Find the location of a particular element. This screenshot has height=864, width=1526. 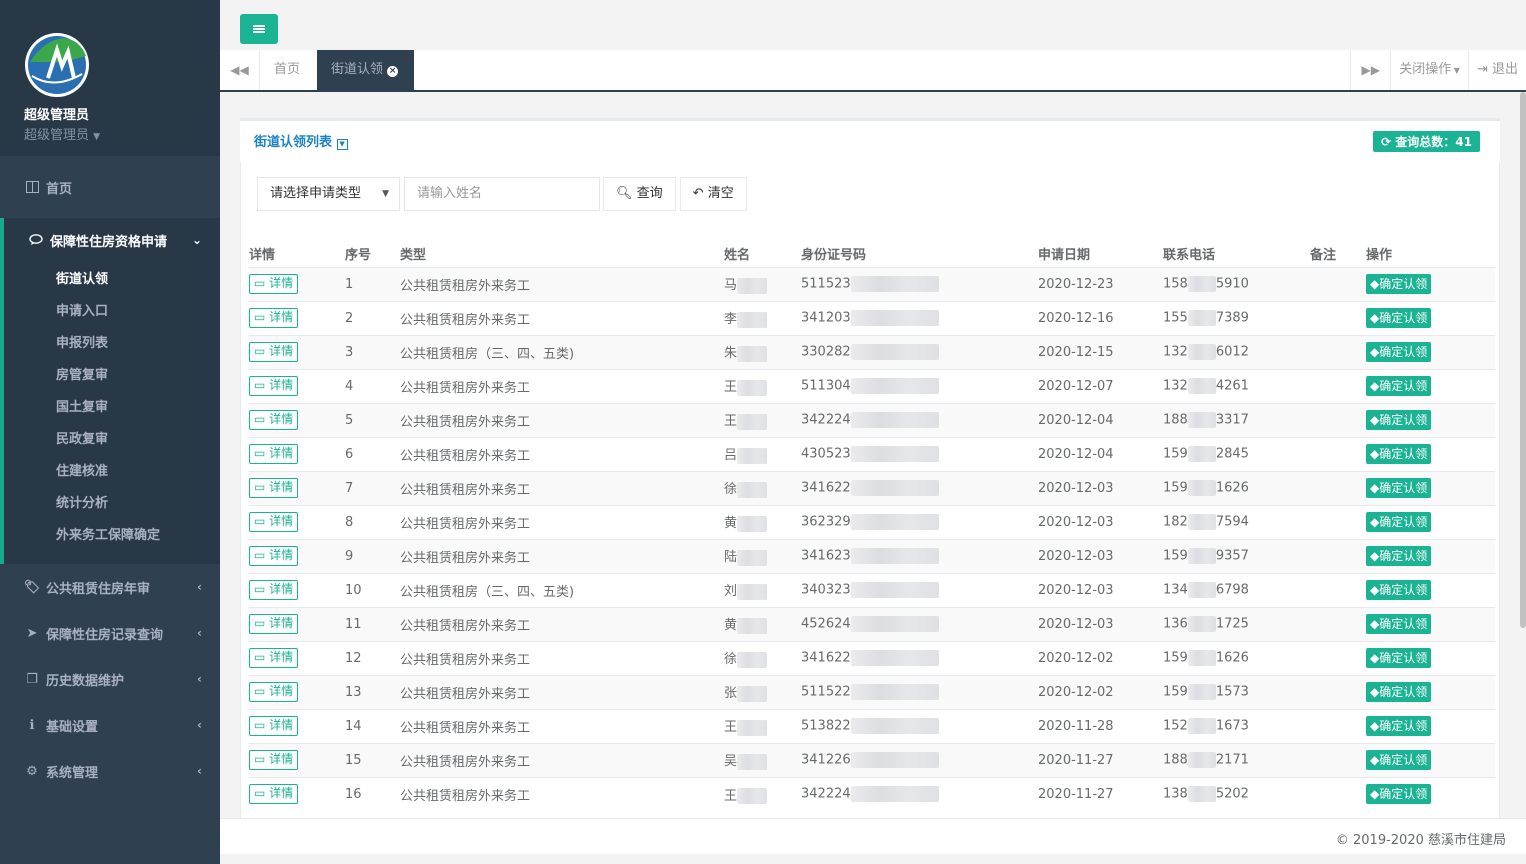

row-phone-cell: 159 1573 is located at coordinates (1236, 691).